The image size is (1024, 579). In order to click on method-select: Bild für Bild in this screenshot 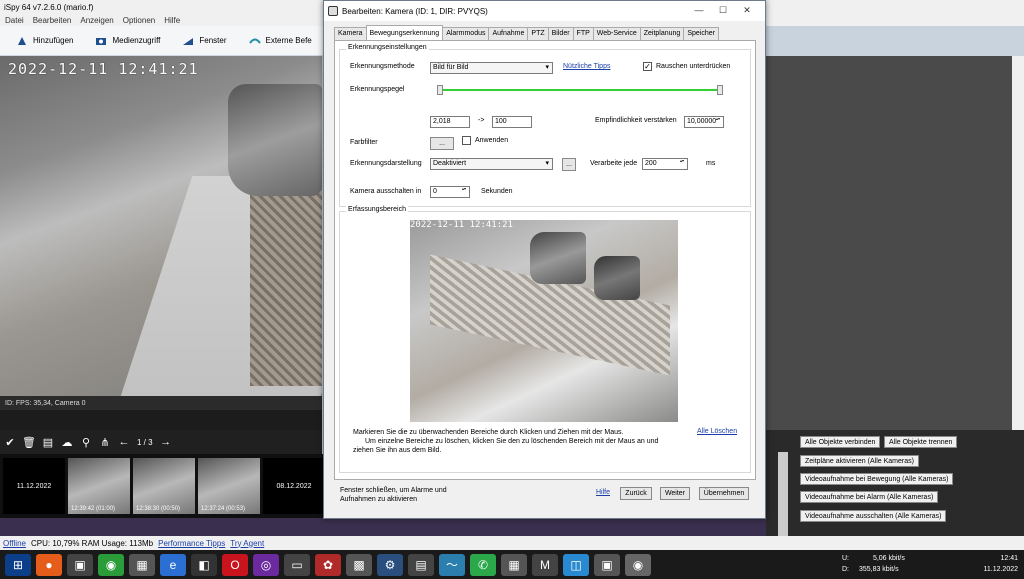, I will do `click(491, 68)`.